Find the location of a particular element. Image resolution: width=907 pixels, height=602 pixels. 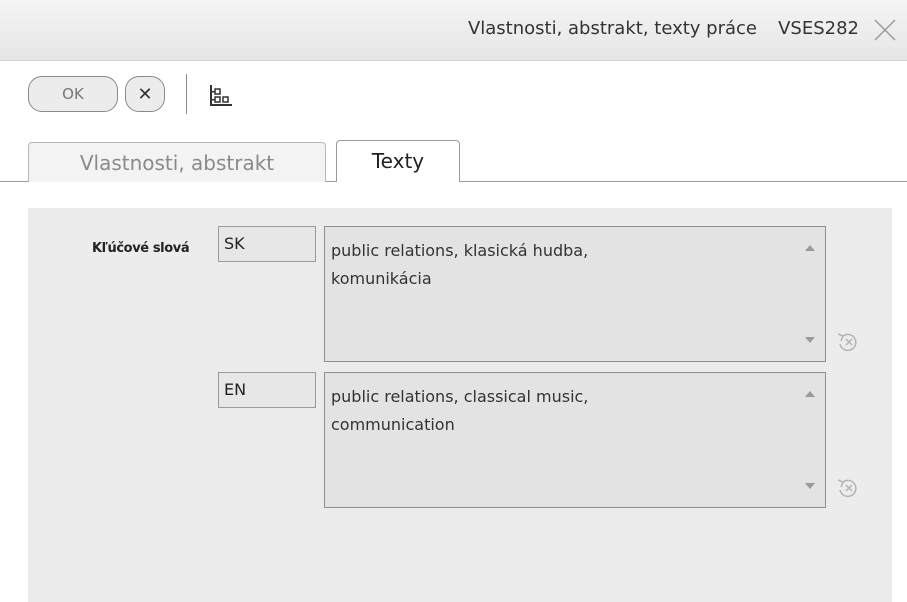

close-icon is located at coordinates (885, 30).